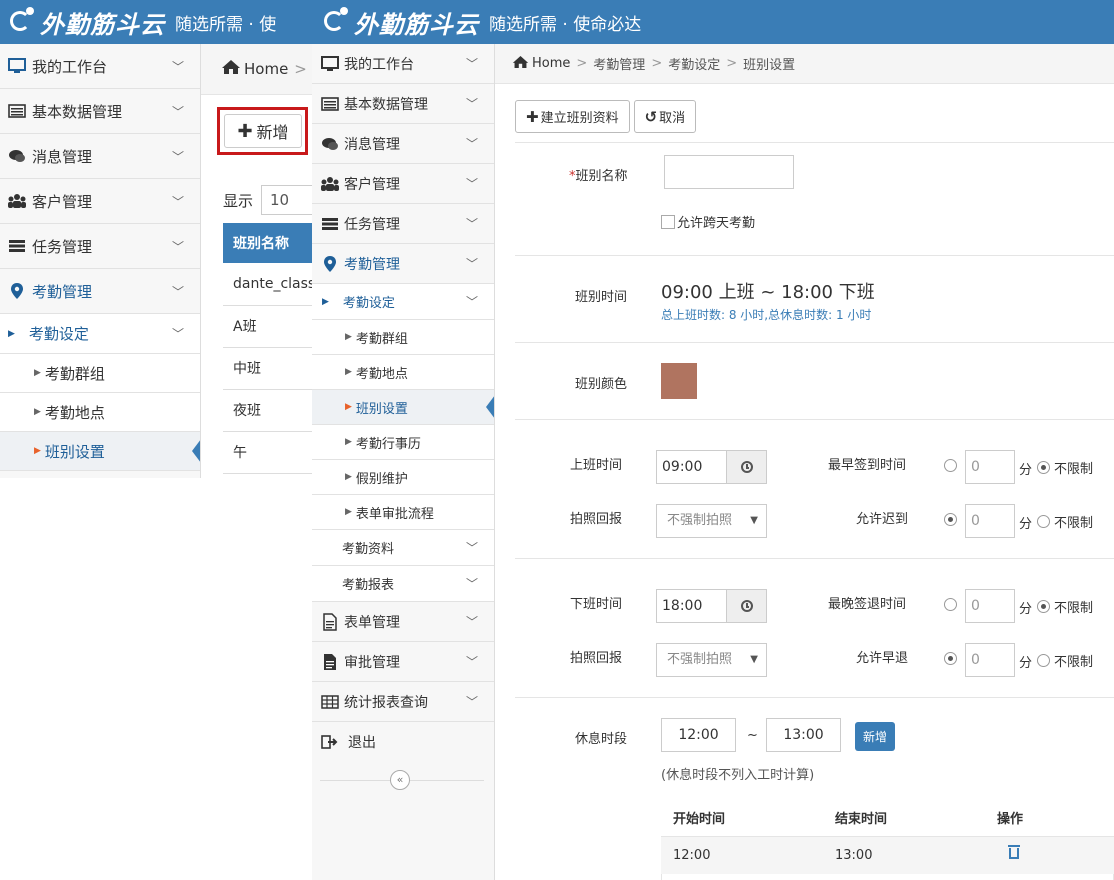  I want to click on on-time-picker: 09:00, so click(711, 467).